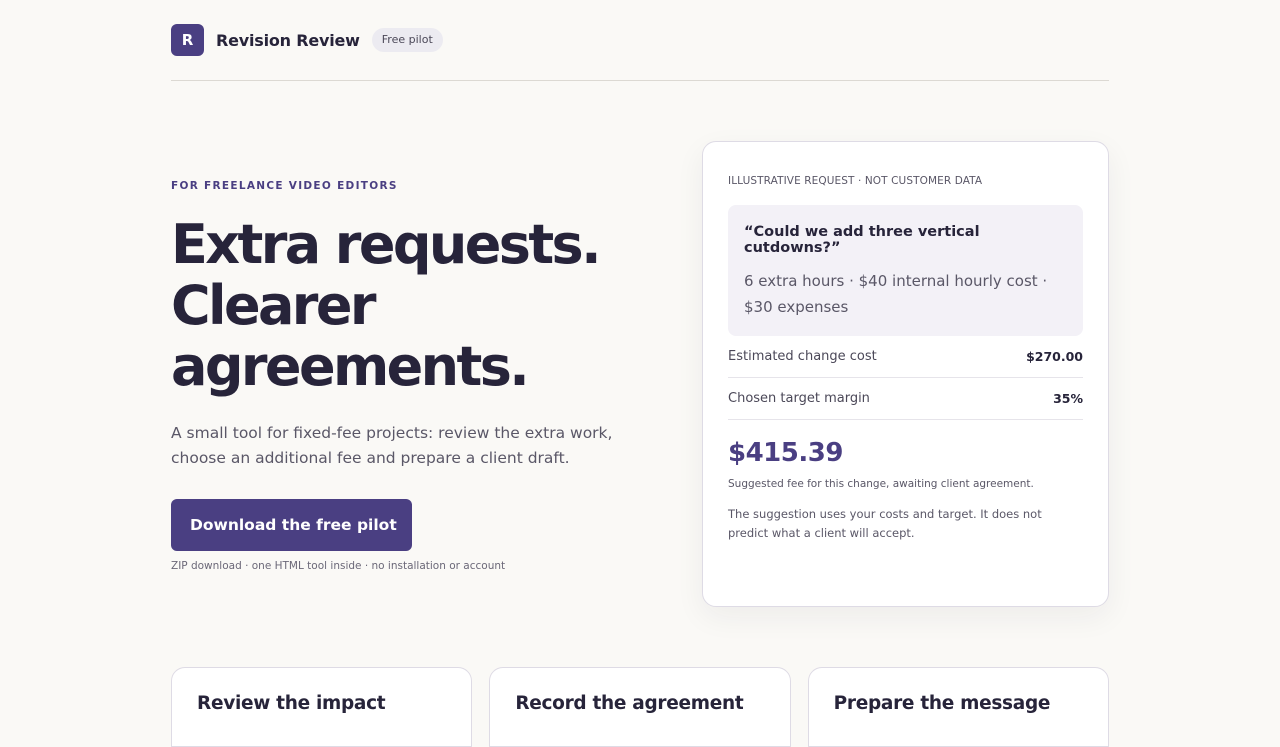 The image size is (1280, 747). Describe the element at coordinates (421, 305) in the screenshot. I see `hero-headline: Extra requests. Clearer agreements.` at that location.